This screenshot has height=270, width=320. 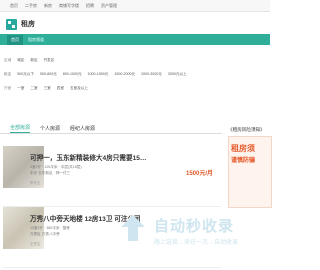 What do you see at coordinates (8, 59) in the screenshot?
I see `filter-label: 区域` at bounding box center [8, 59].